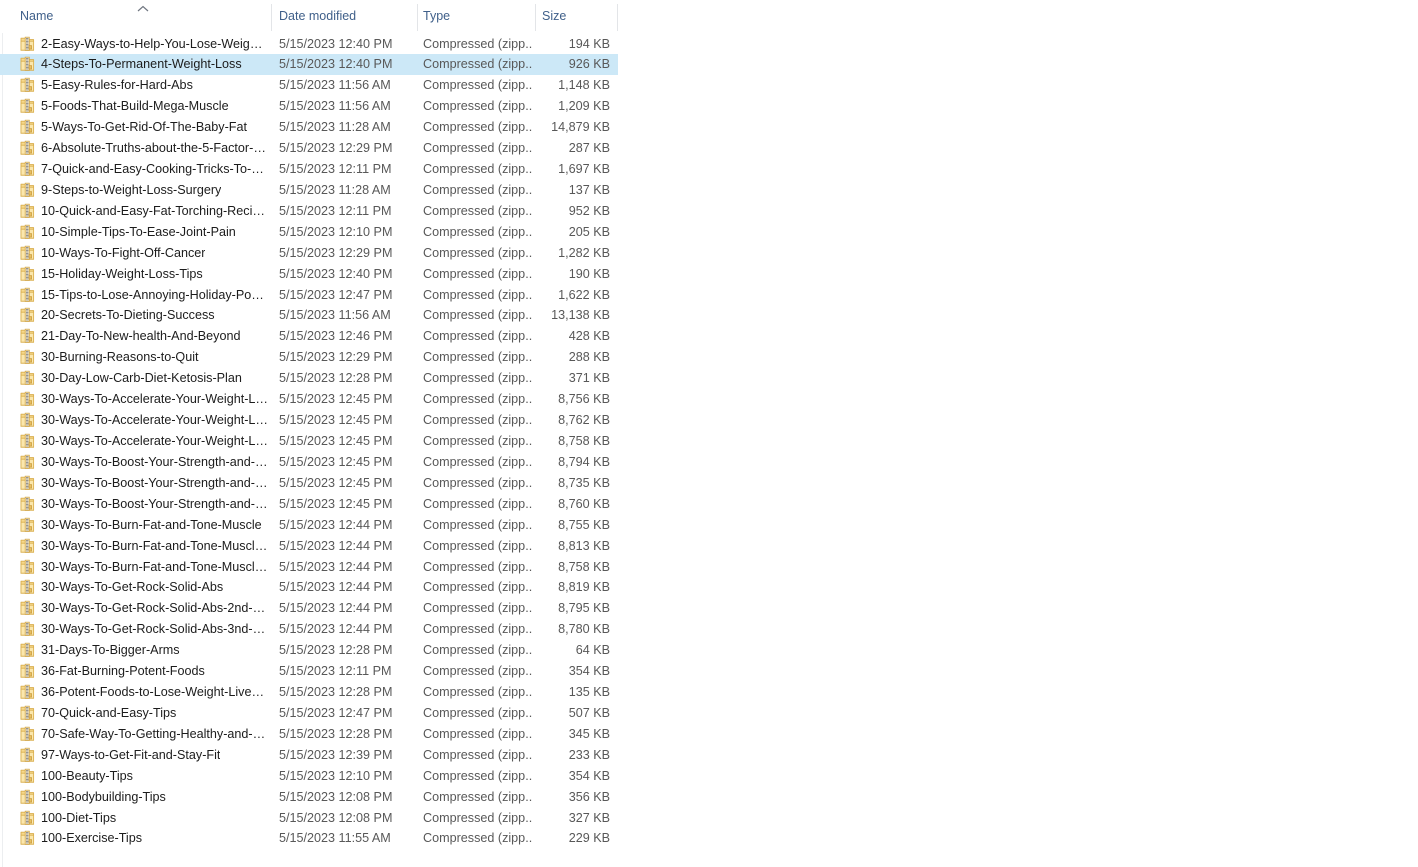  I want to click on file-name-cell: 30-Ways-To-Get-Rock-Solid-Abs, so click(144, 587).